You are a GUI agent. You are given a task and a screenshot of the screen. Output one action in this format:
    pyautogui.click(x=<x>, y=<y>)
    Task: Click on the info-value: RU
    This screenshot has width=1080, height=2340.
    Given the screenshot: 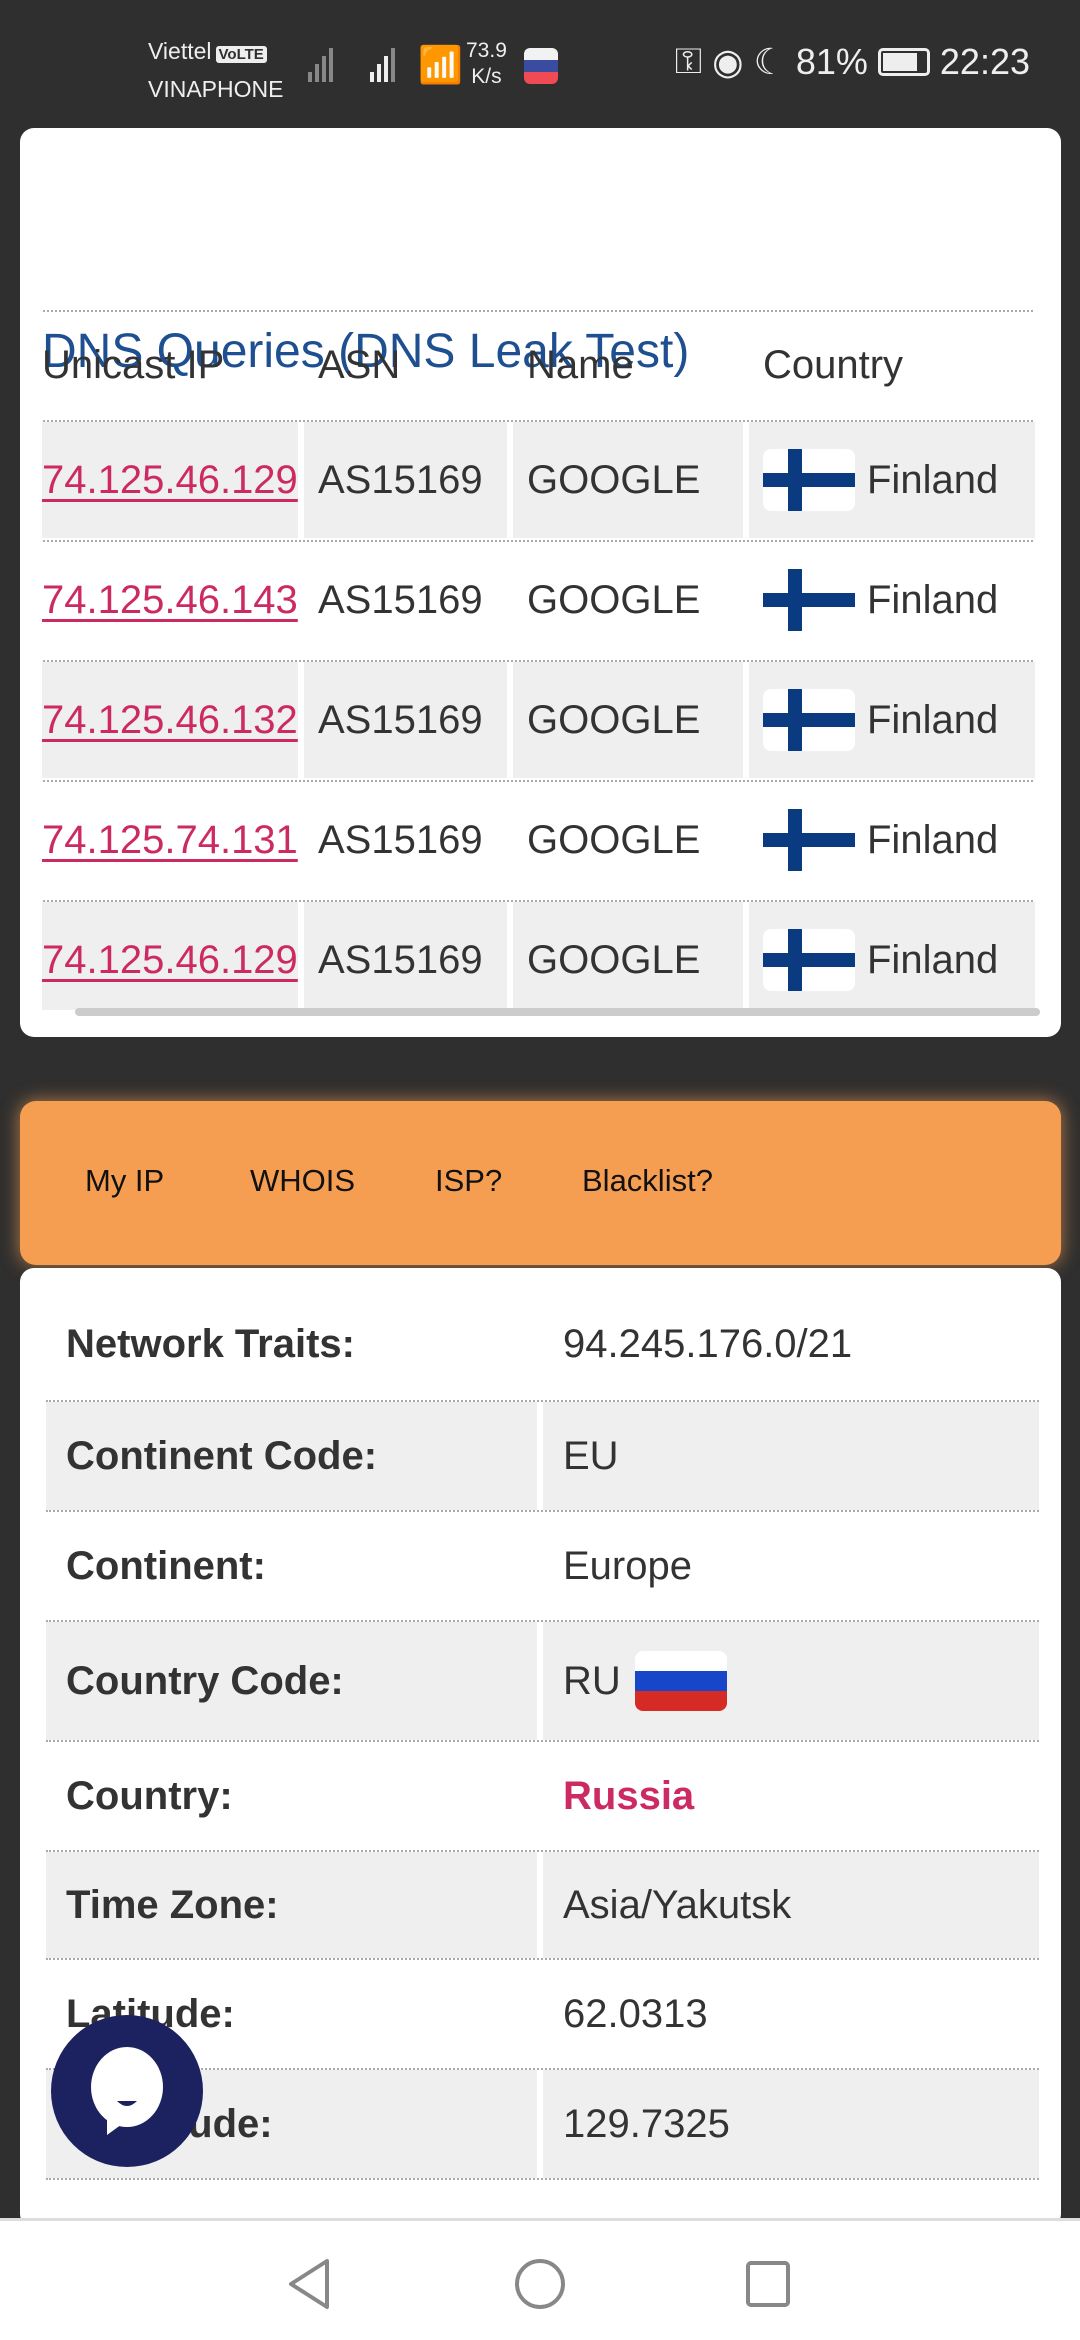 What is the action you would take?
    pyautogui.click(x=791, y=1681)
    